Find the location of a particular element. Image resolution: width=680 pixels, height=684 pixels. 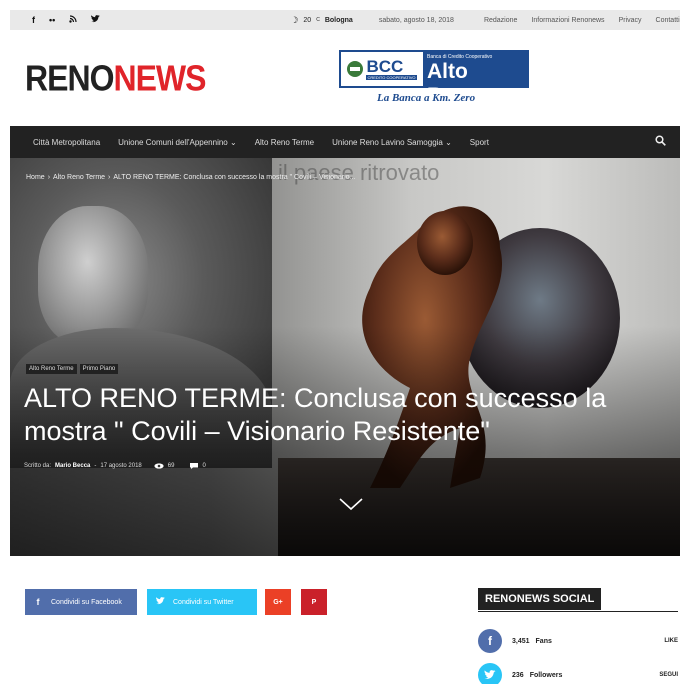

social-widget-divider is located at coordinates (578, 611).